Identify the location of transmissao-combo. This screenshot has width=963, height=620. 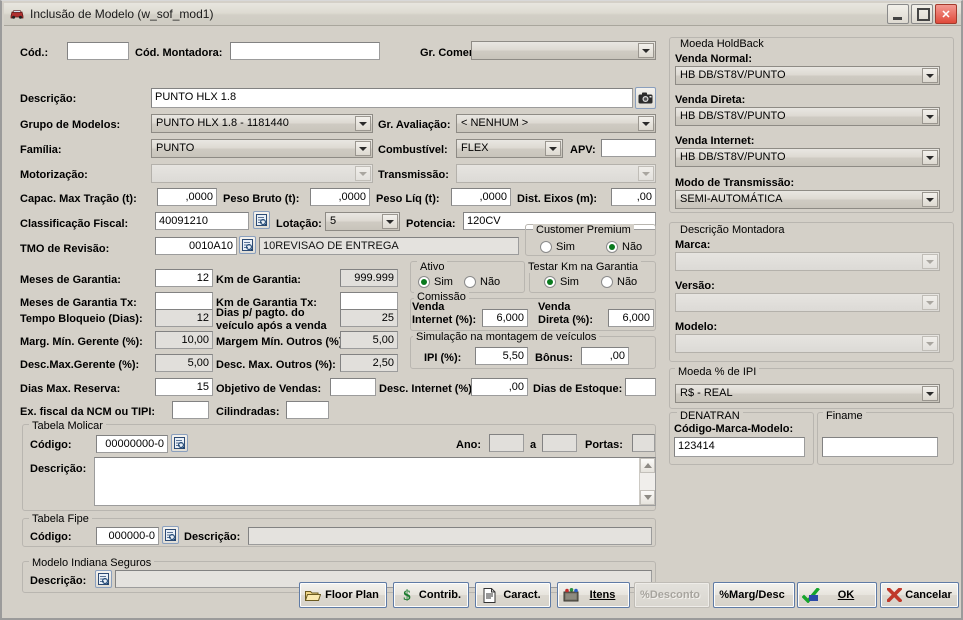
(556, 173).